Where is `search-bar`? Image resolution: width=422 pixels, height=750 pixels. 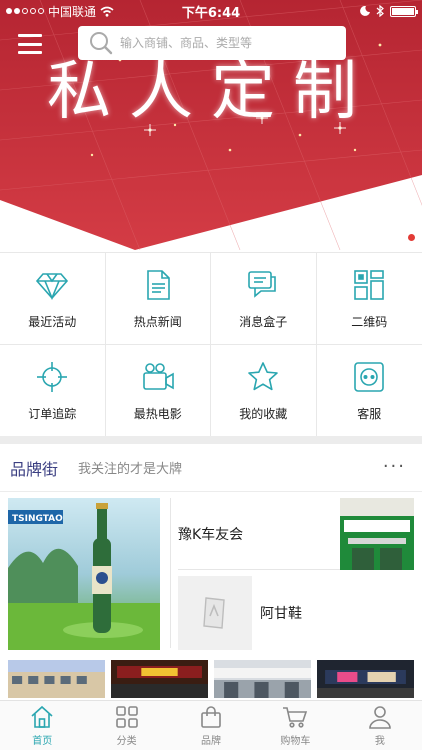
search-bar is located at coordinates (212, 43).